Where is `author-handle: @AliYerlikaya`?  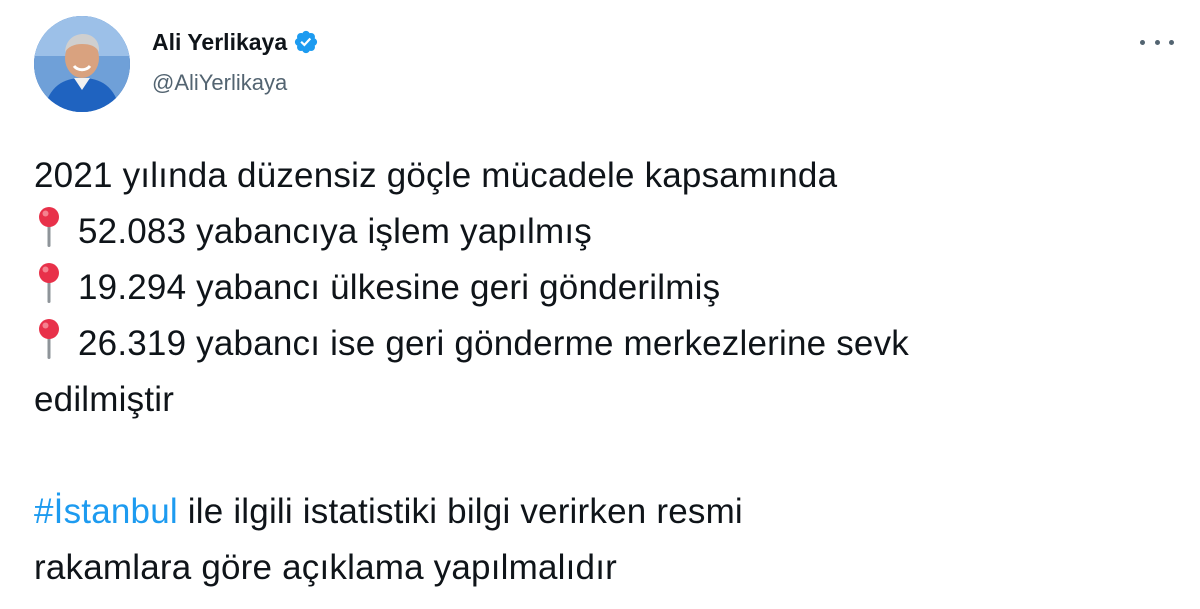 author-handle: @AliYerlikaya is located at coordinates (219, 83).